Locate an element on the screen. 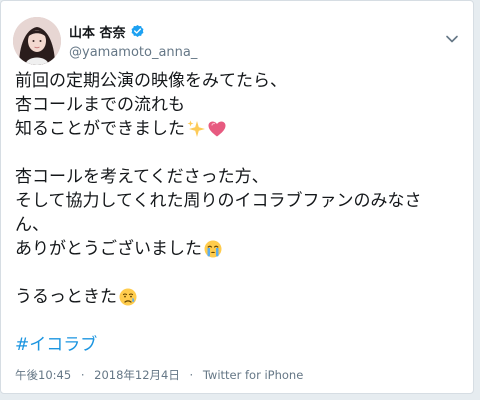 This screenshot has height=400, width=480. tweet-line: 知ることができました is located at coordinates (240, 129).